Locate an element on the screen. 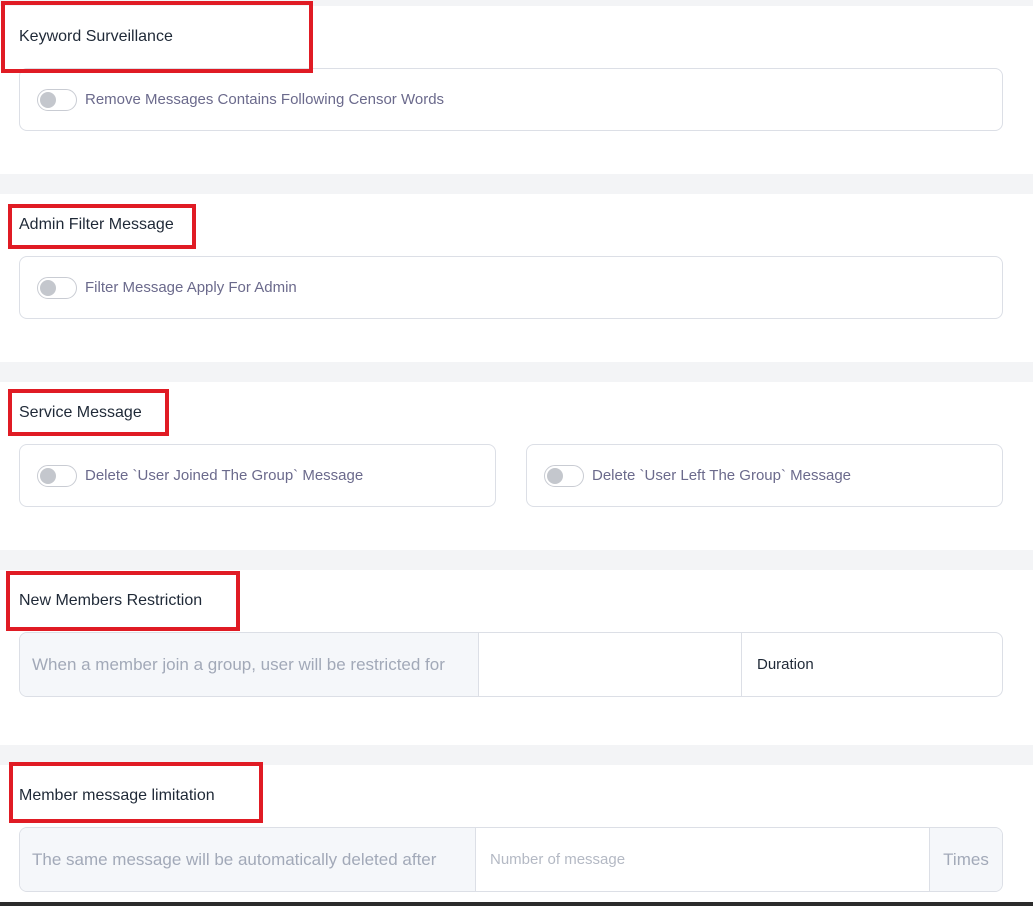  user-joined-label: Delete `User Joined The Group` Message is located at coordinates (224, 475).